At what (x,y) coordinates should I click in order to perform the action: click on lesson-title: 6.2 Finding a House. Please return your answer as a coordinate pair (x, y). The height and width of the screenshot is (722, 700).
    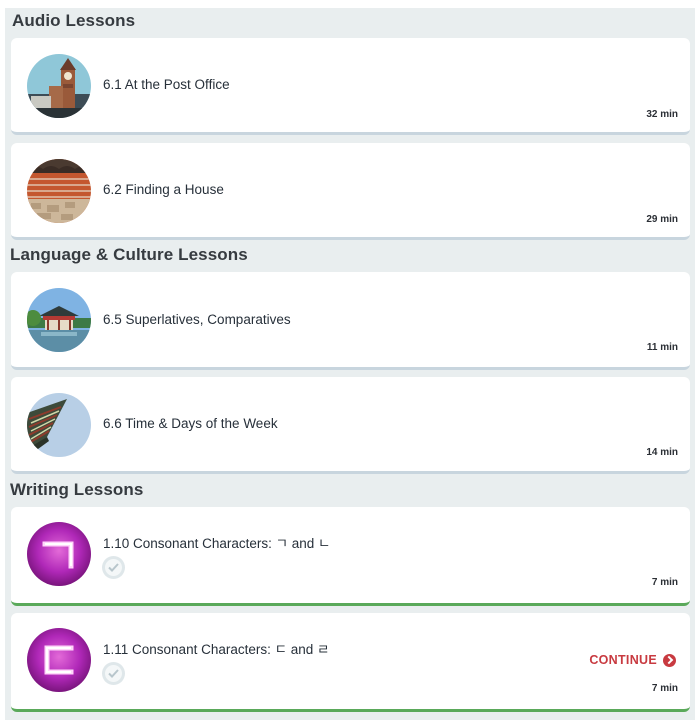
    Looking at the image, I should click on (163, 189).